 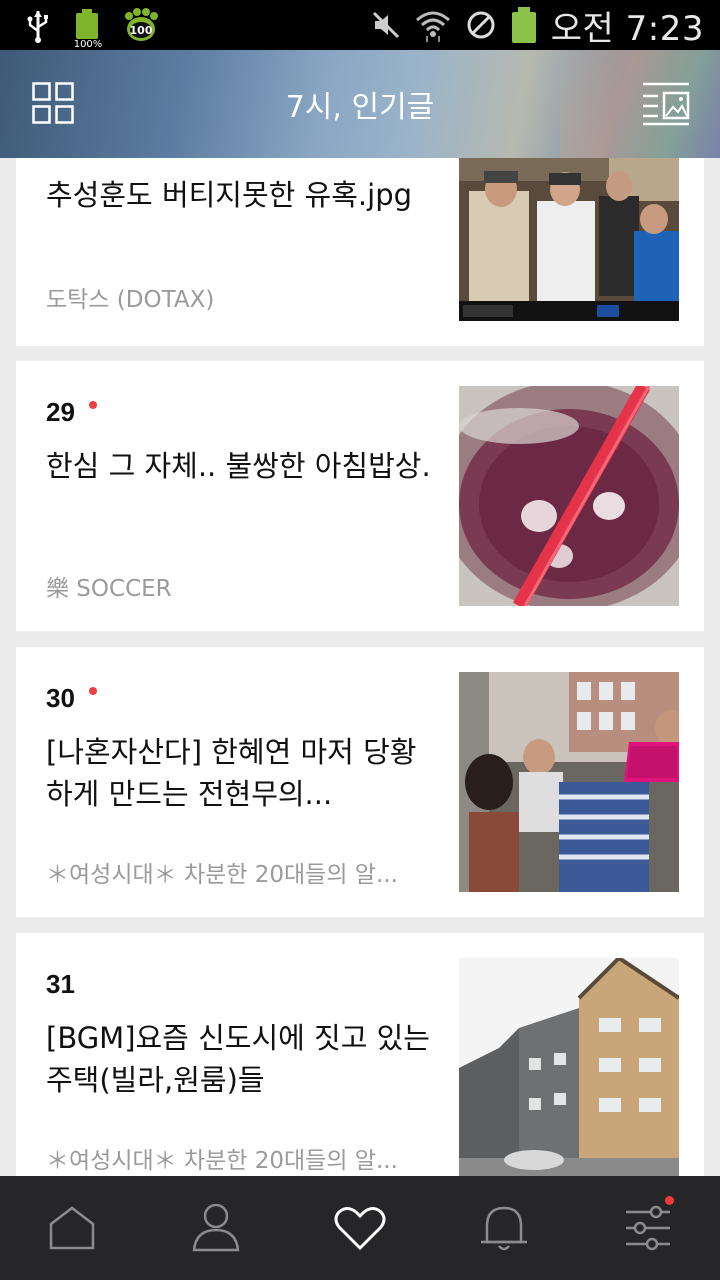 I want to click on battery-label: 100%, so click(x=88, y=44).